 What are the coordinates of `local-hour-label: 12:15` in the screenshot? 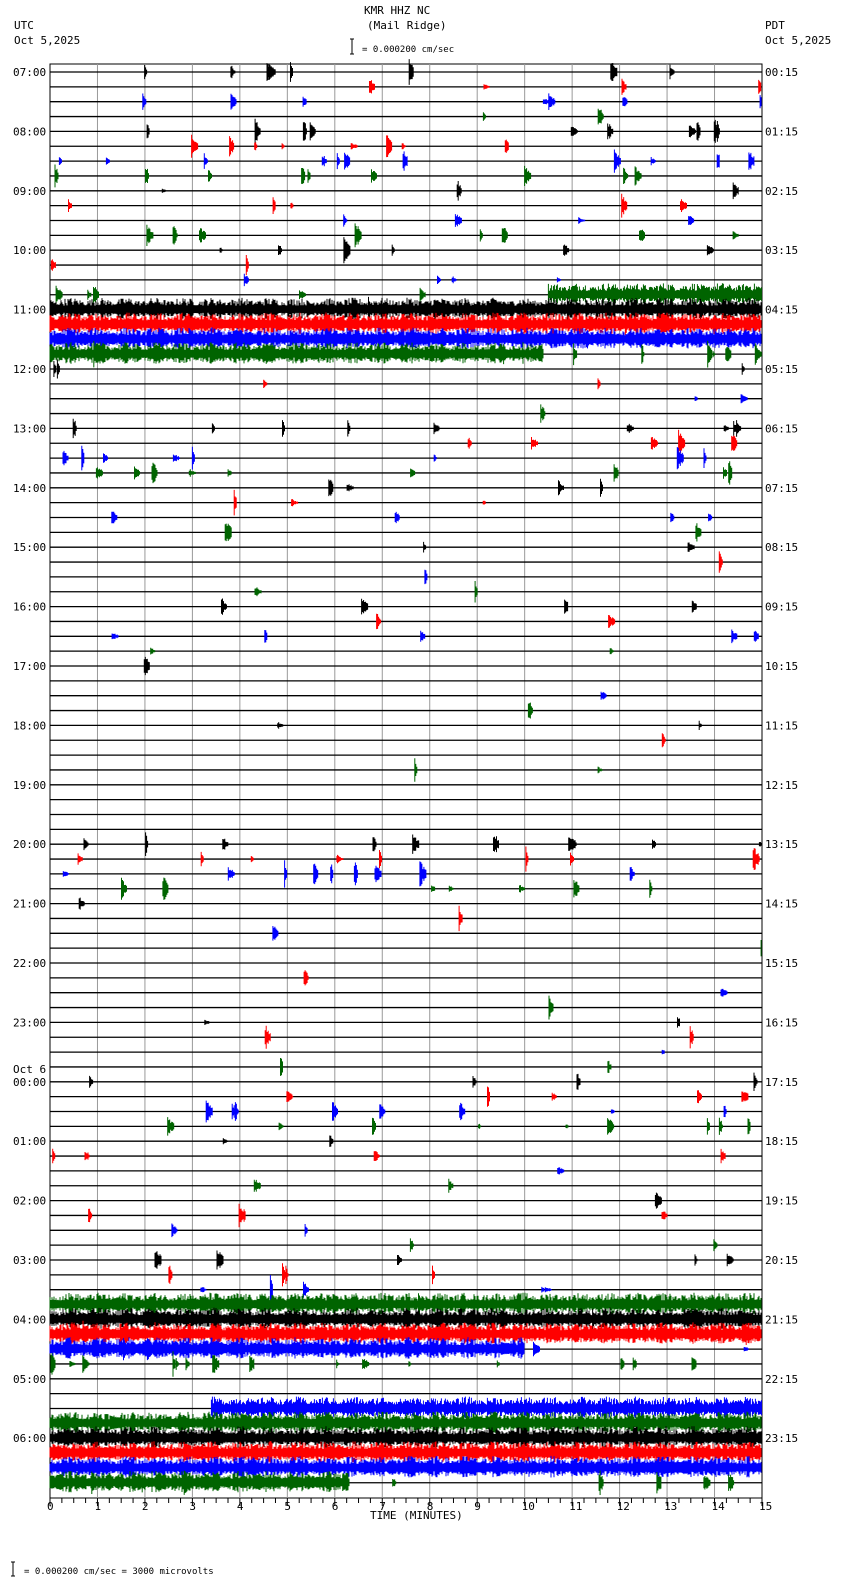 It's located at (781, 785).